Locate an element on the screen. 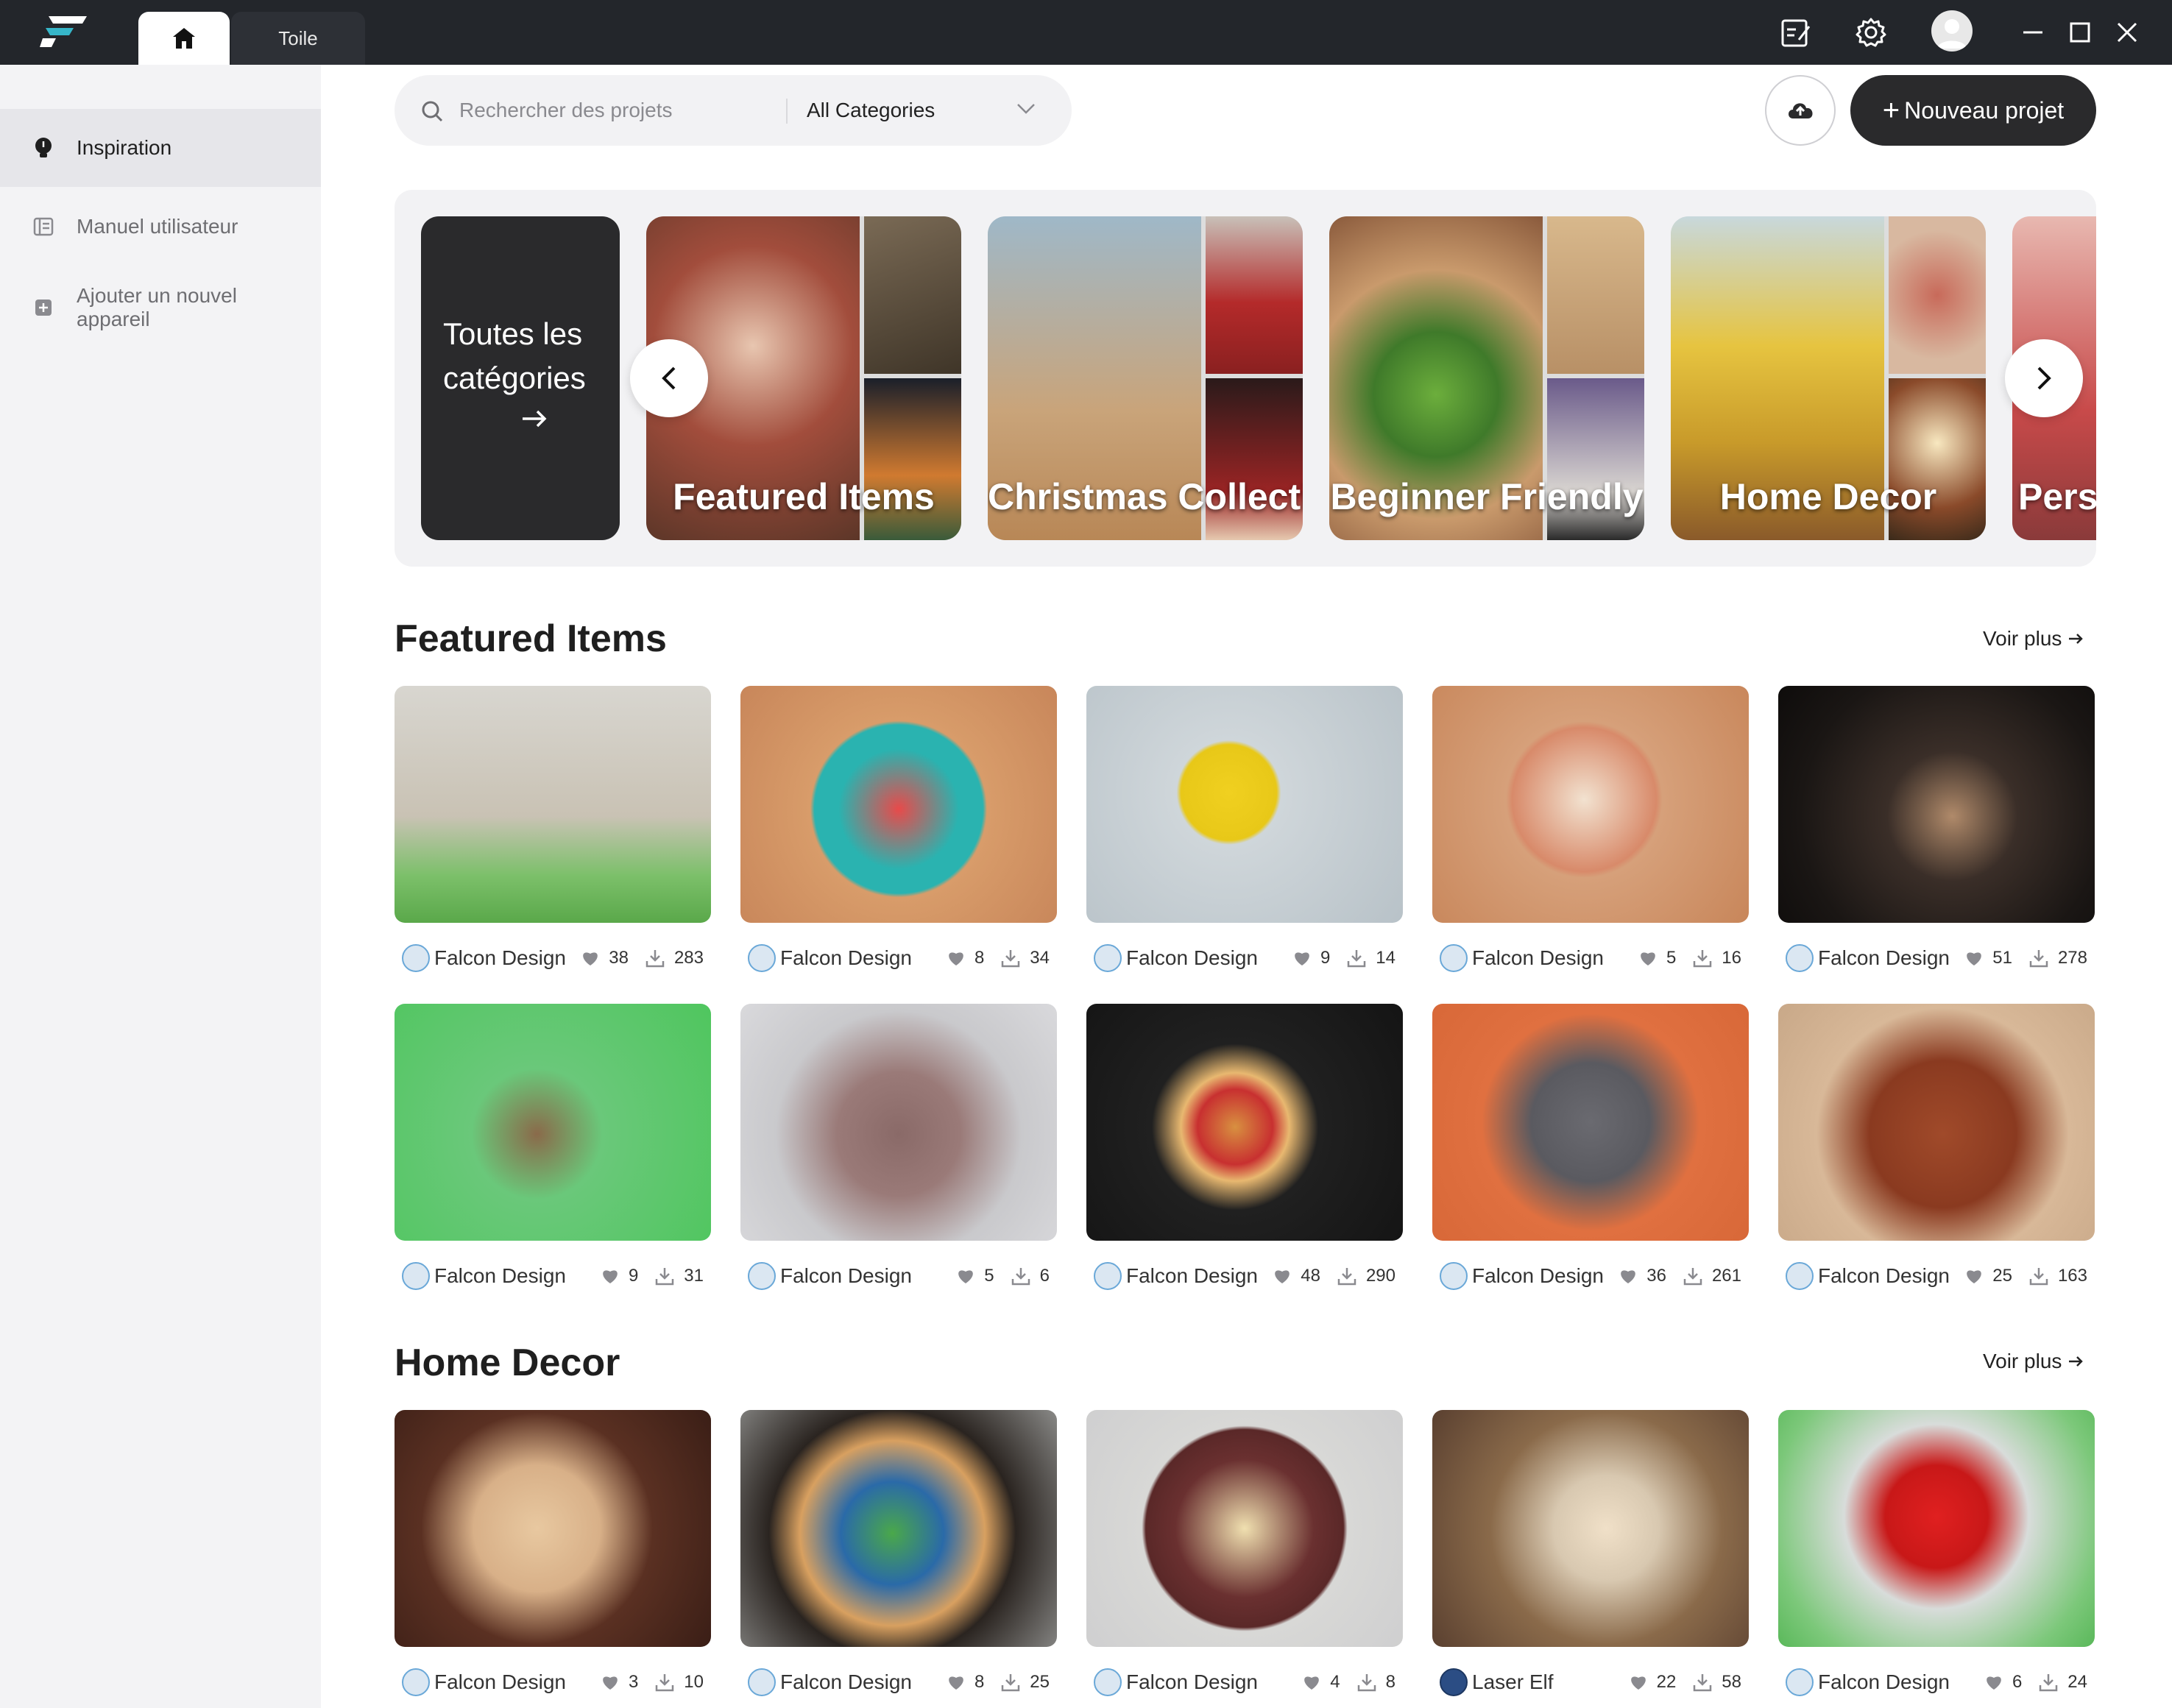 This screenshot has height=1708, width=2172. project-card: Falcon Design 51 278 is located at coordinates (1936, 829).